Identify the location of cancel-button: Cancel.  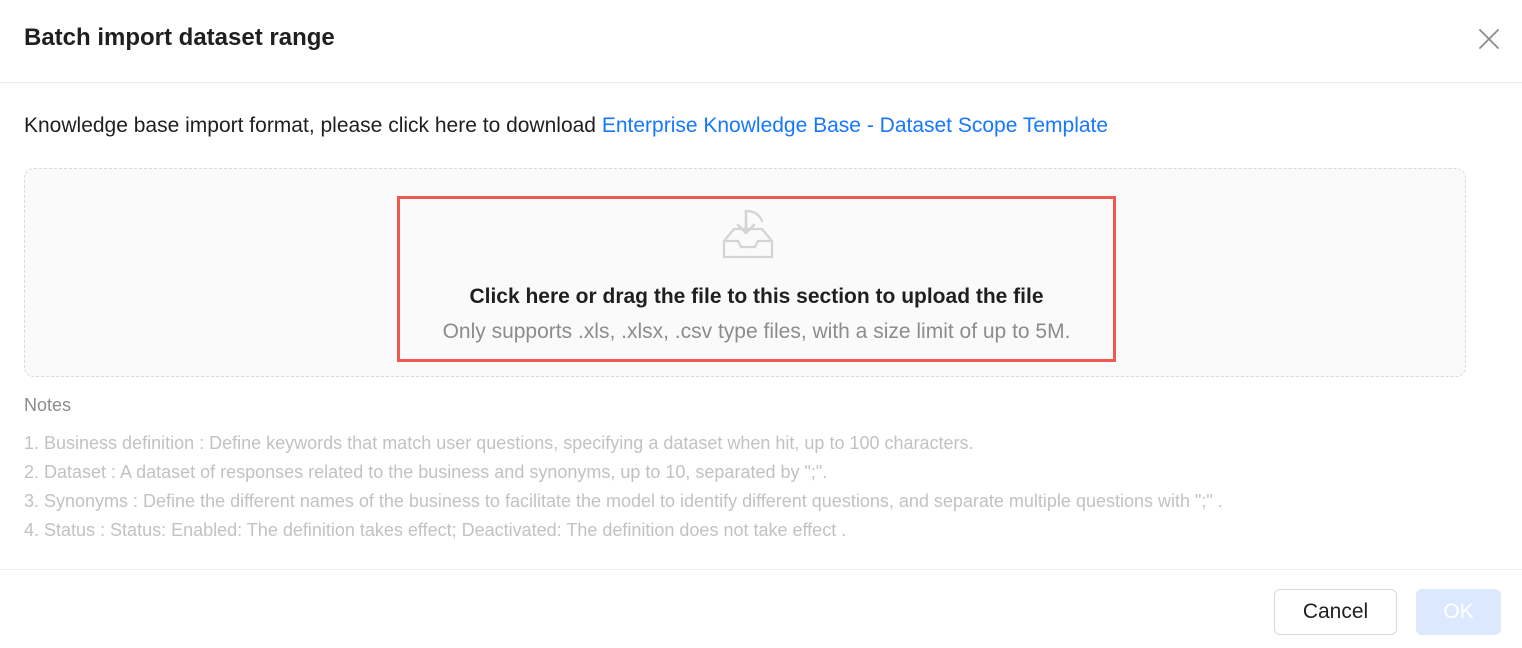
(1335, 612).